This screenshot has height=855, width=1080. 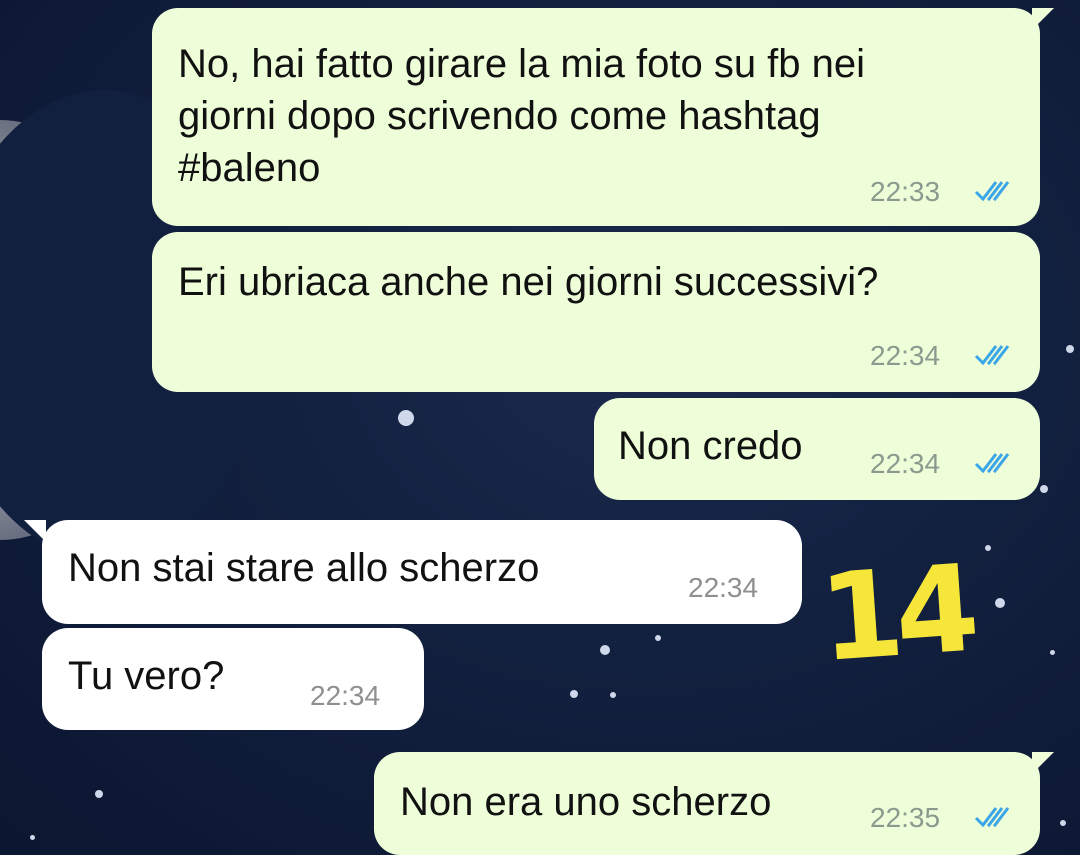 I want to click on message-text: Tu vero?, so click(x=146, y=676).